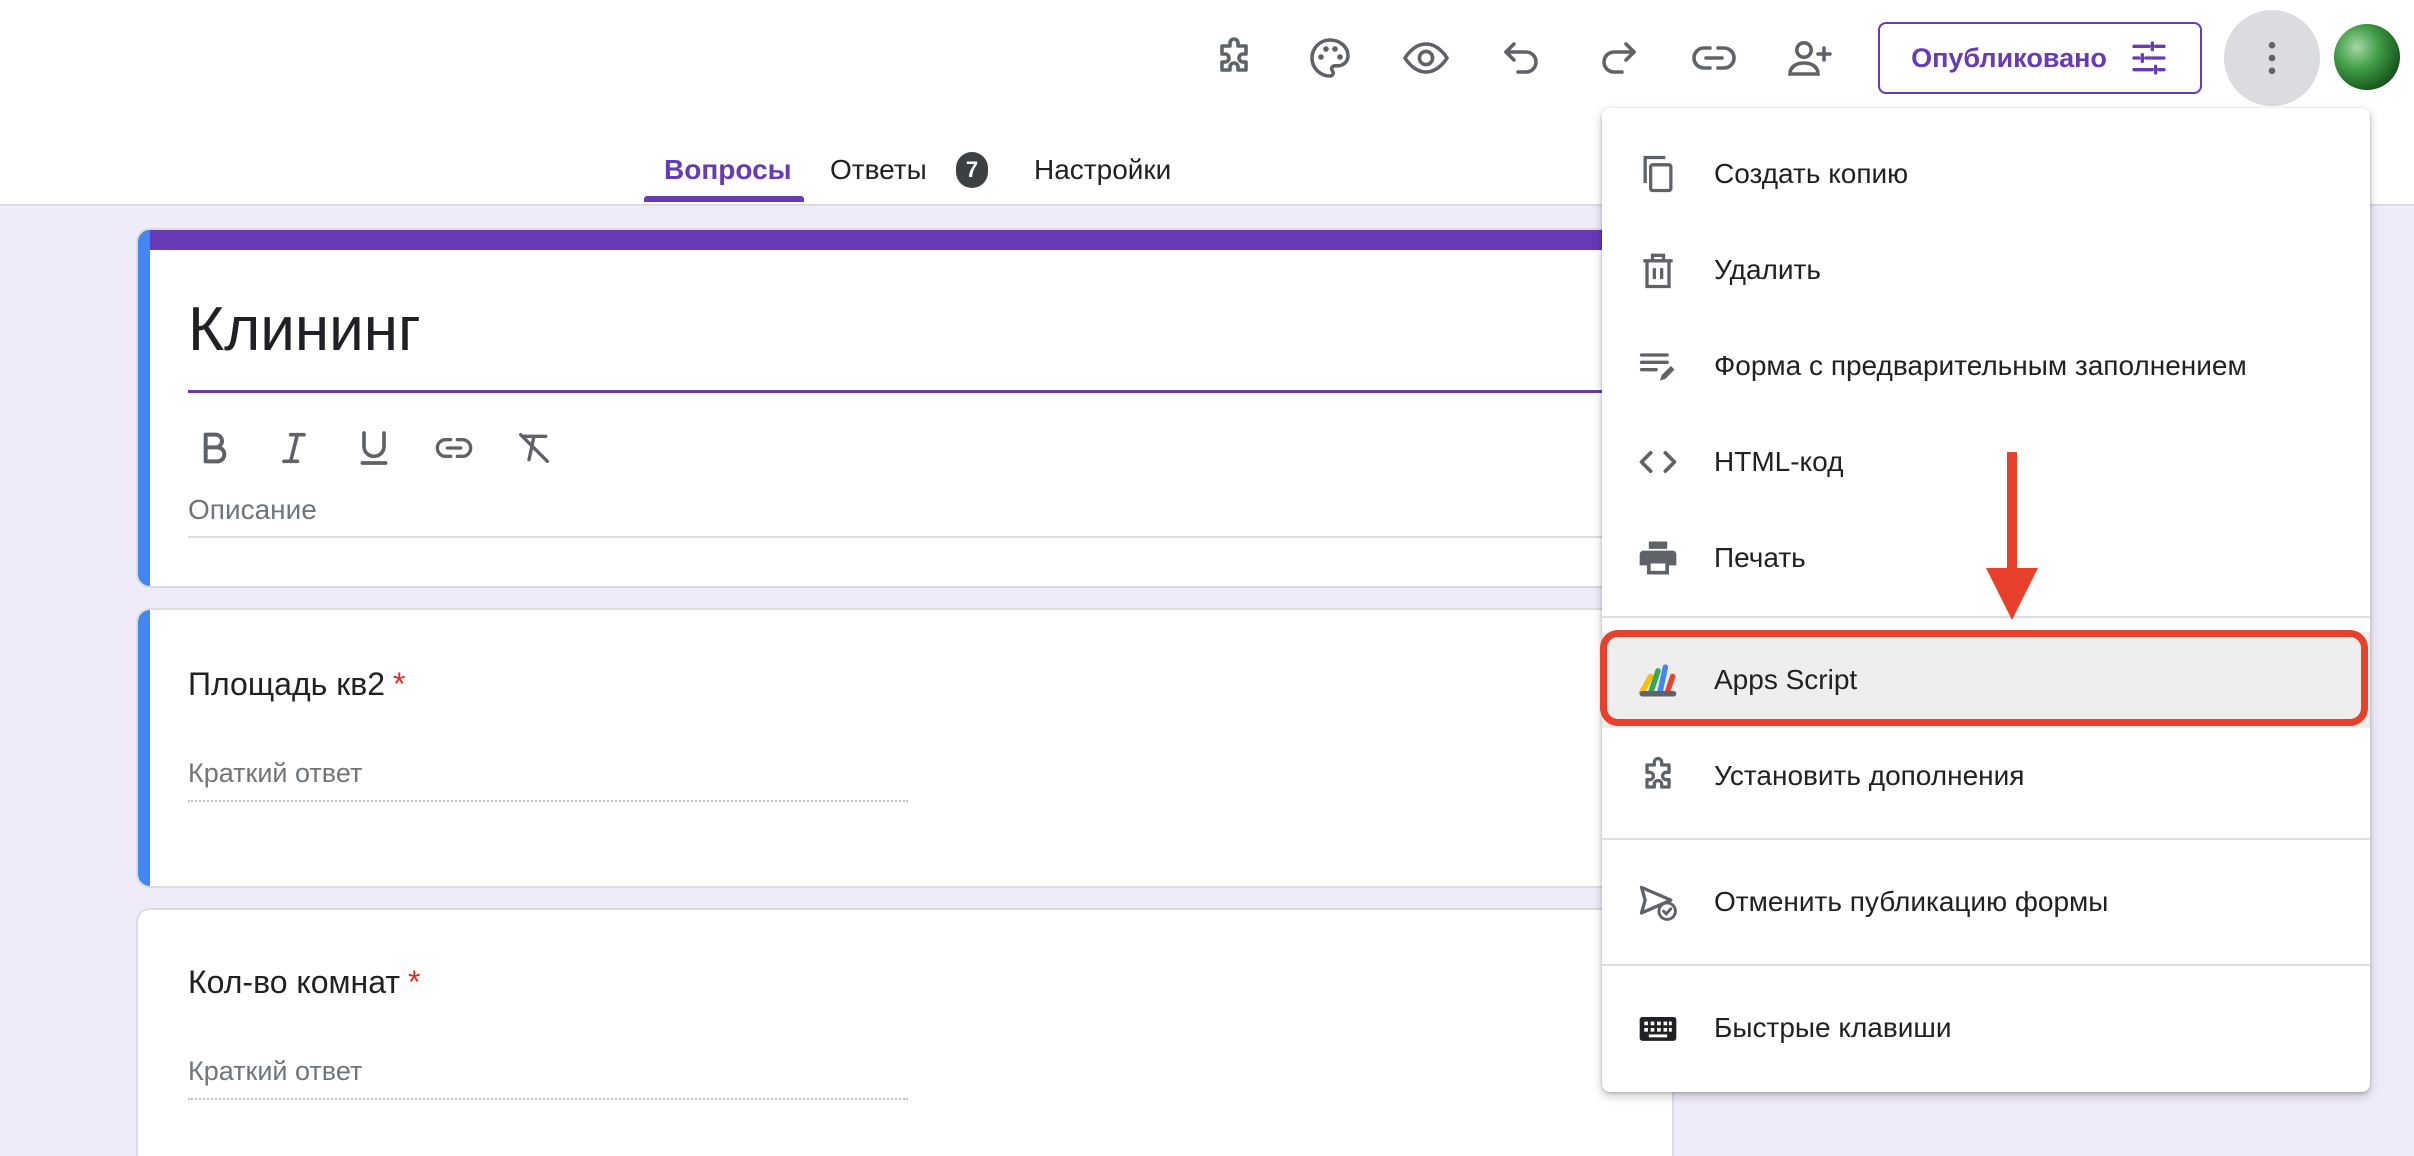 Image resolution: width=2414 pixels, height=1156 pixels. I want to click on trash-icon, so click(1658, 270).